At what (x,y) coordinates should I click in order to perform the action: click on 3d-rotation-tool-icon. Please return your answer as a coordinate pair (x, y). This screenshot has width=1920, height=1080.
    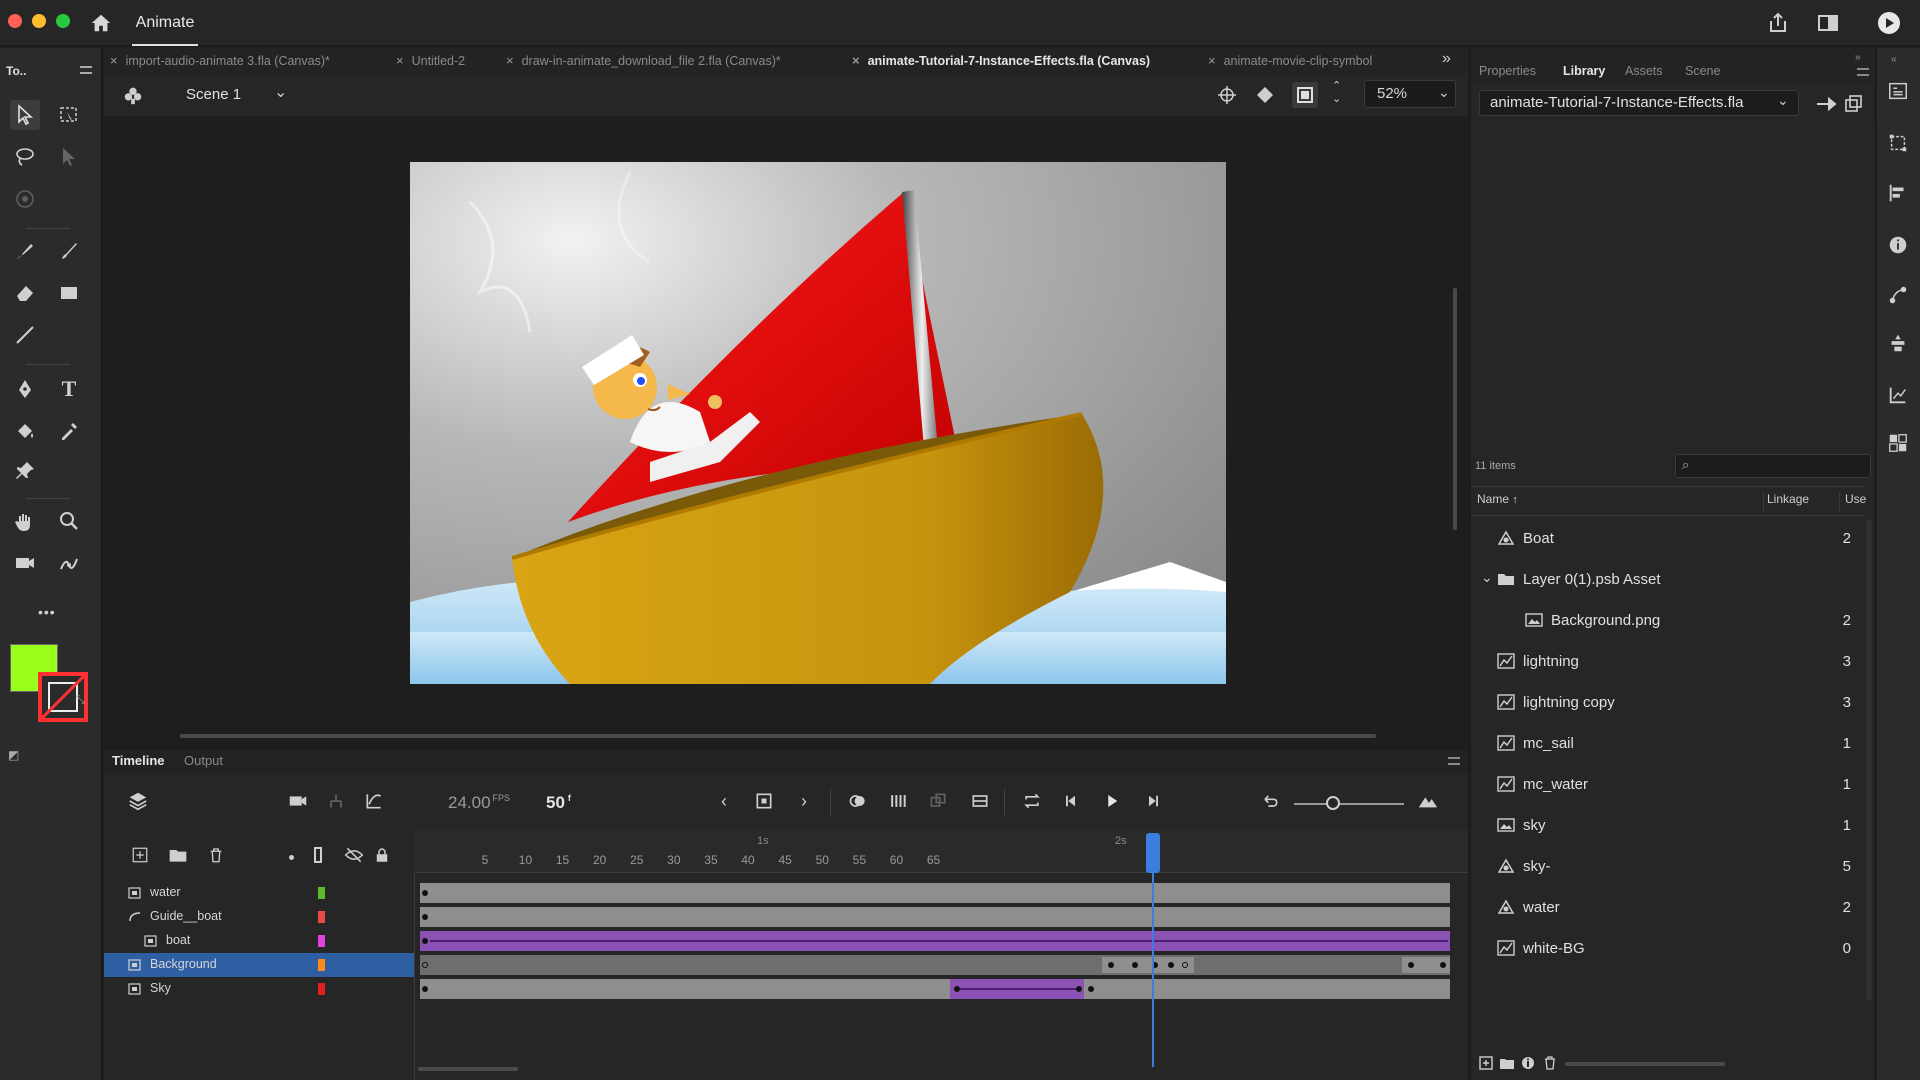
    Looking at the image, I should click on (25, 199).